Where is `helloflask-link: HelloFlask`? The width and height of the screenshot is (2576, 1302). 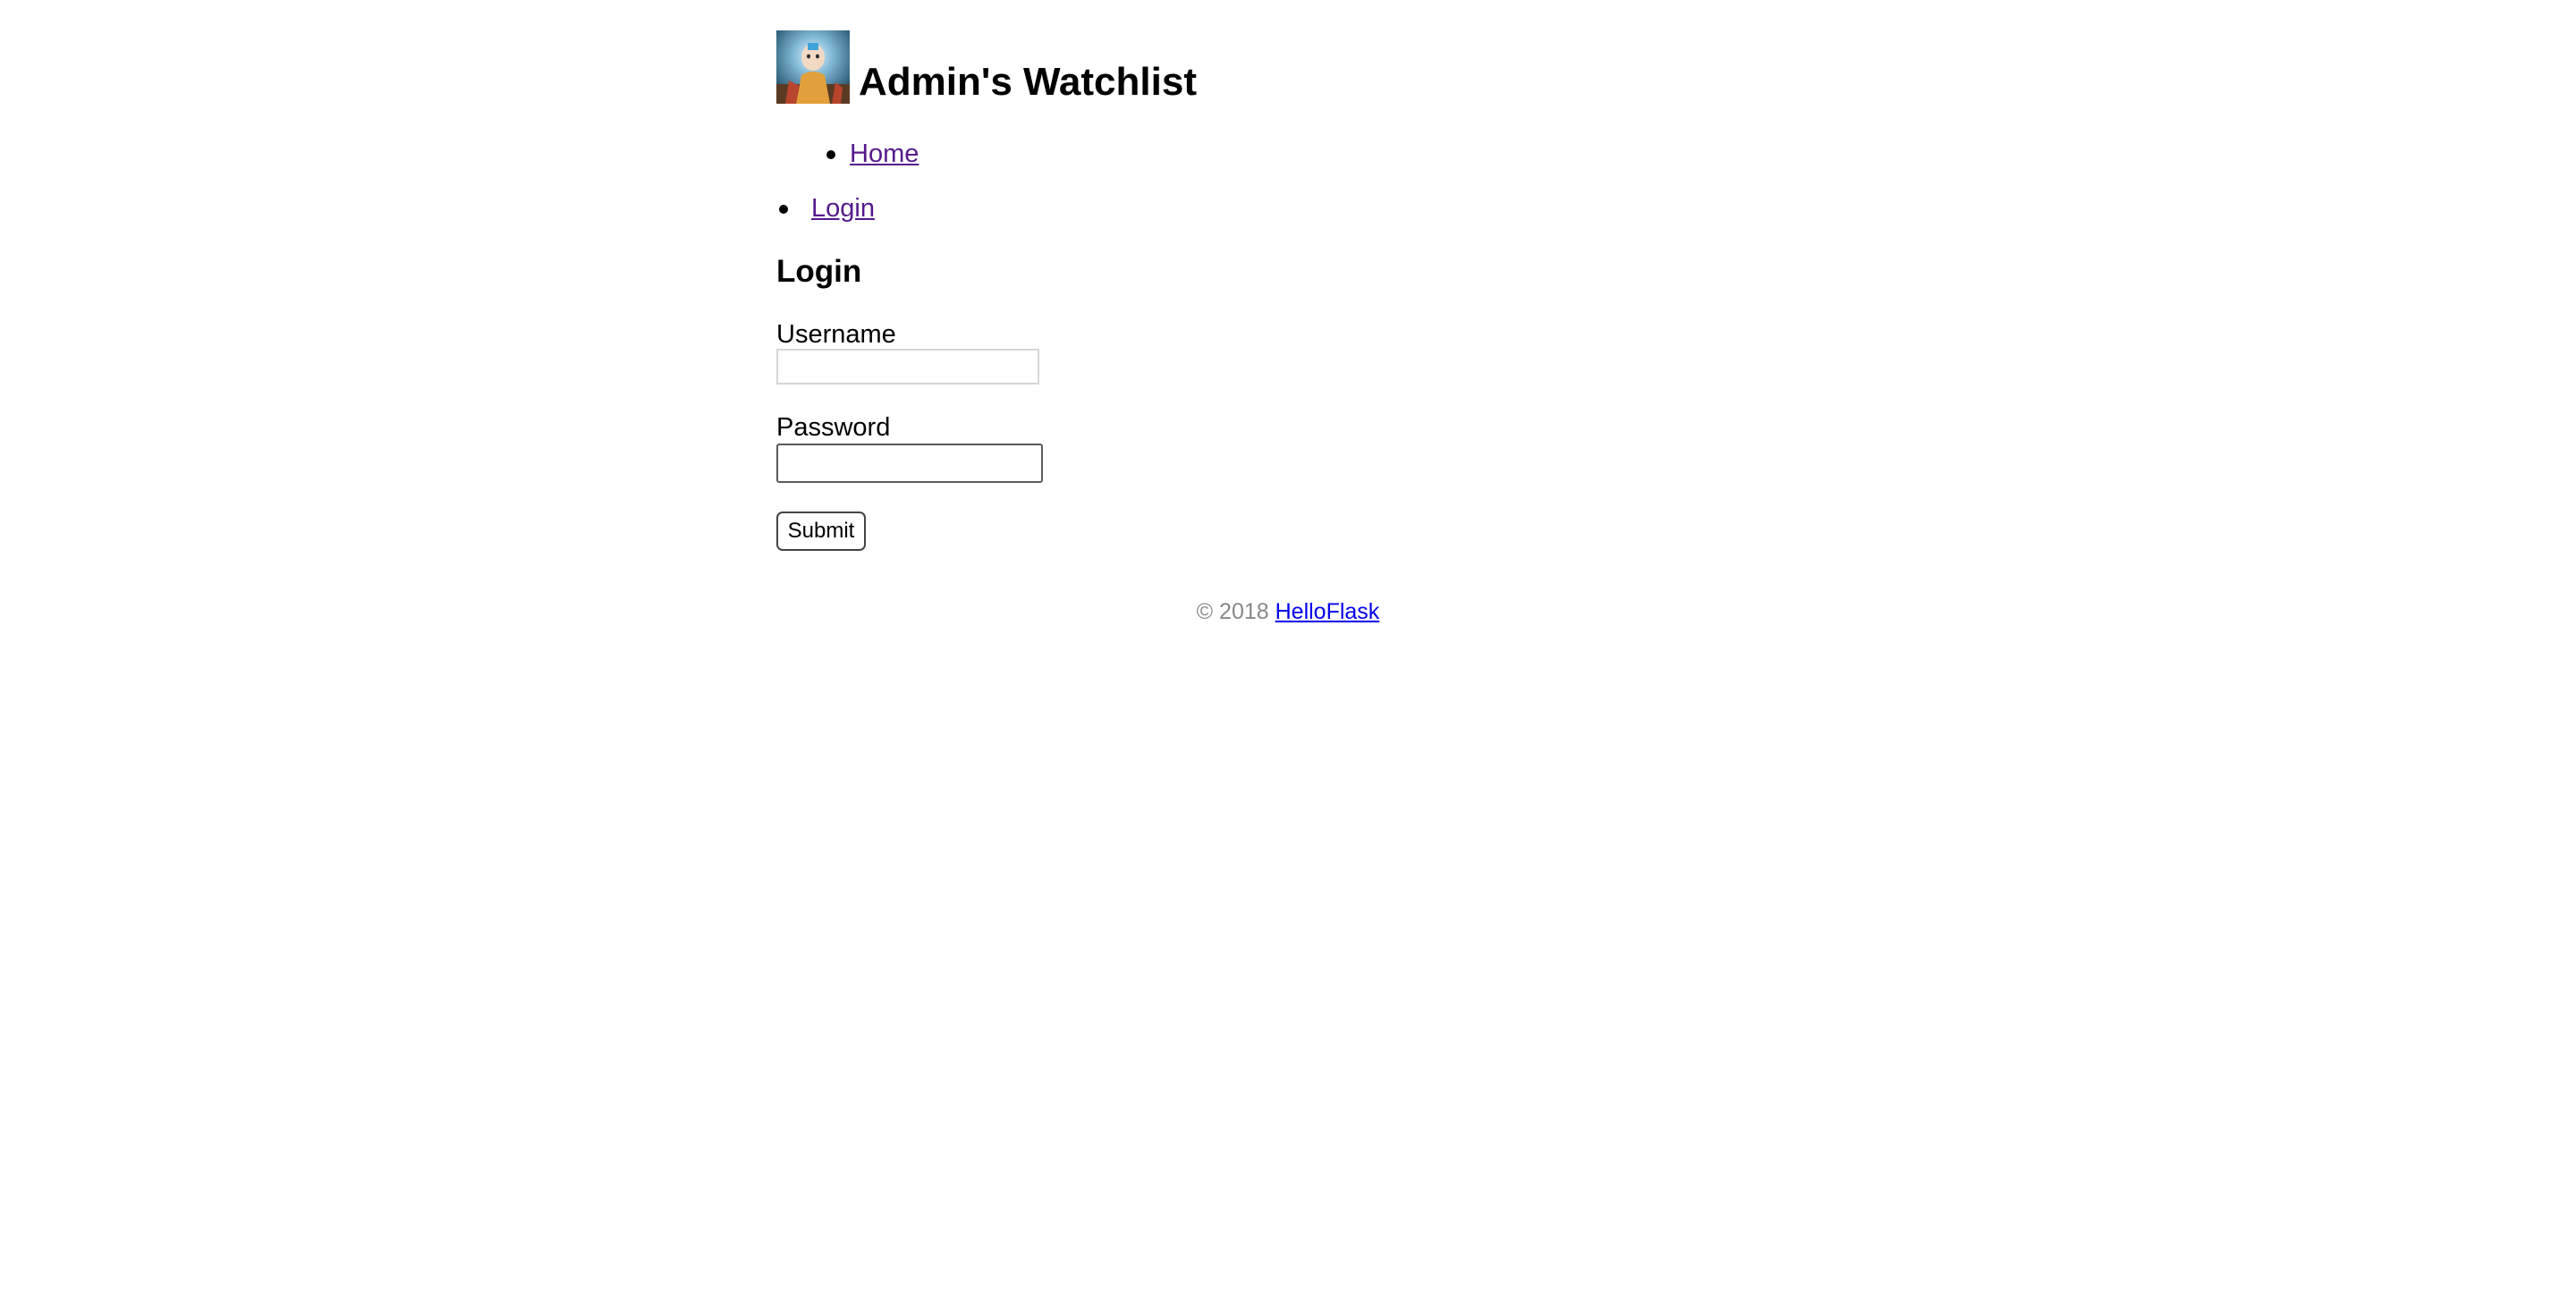
helloflask-link: HelloFlask is located at coordinates (1327, 611).